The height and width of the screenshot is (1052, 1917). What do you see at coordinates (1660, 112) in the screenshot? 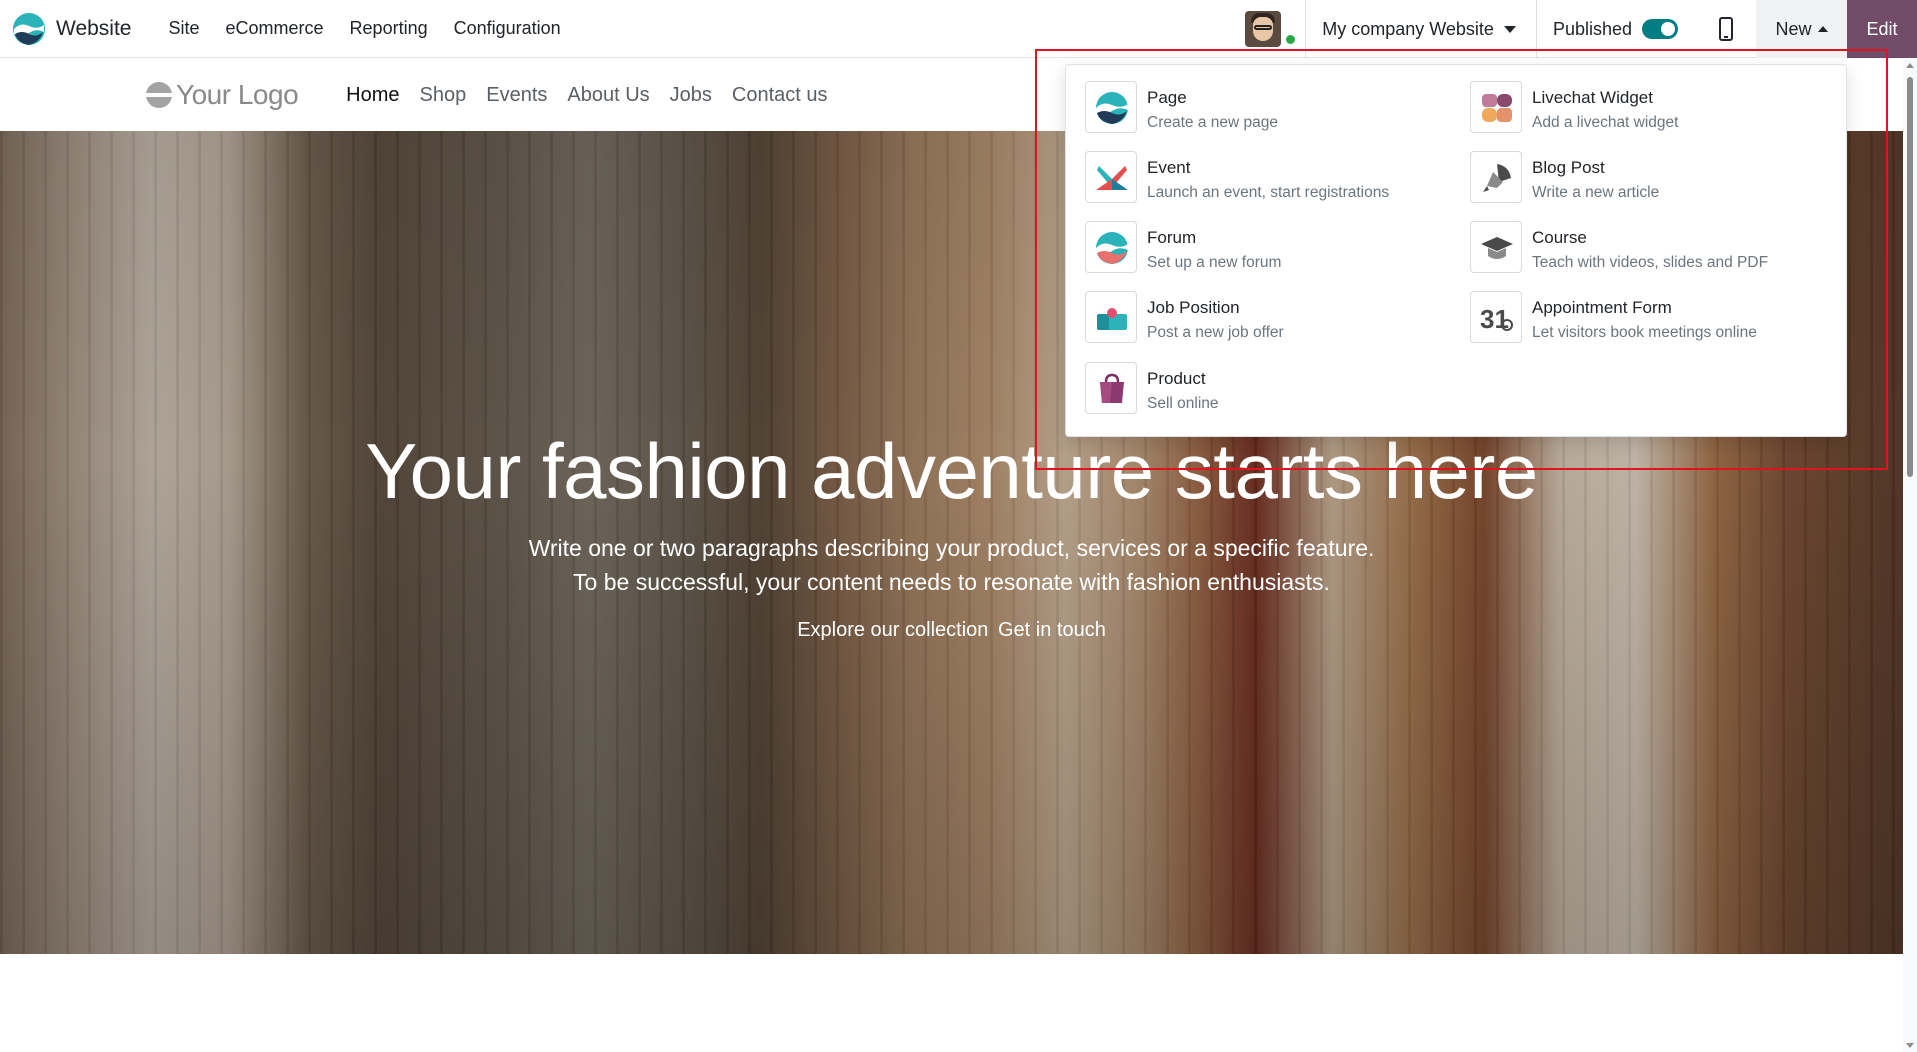
I see `new-livechat-widget-item: Livechat Widget Add a livechat widget` at bounding box center [1660, 112].